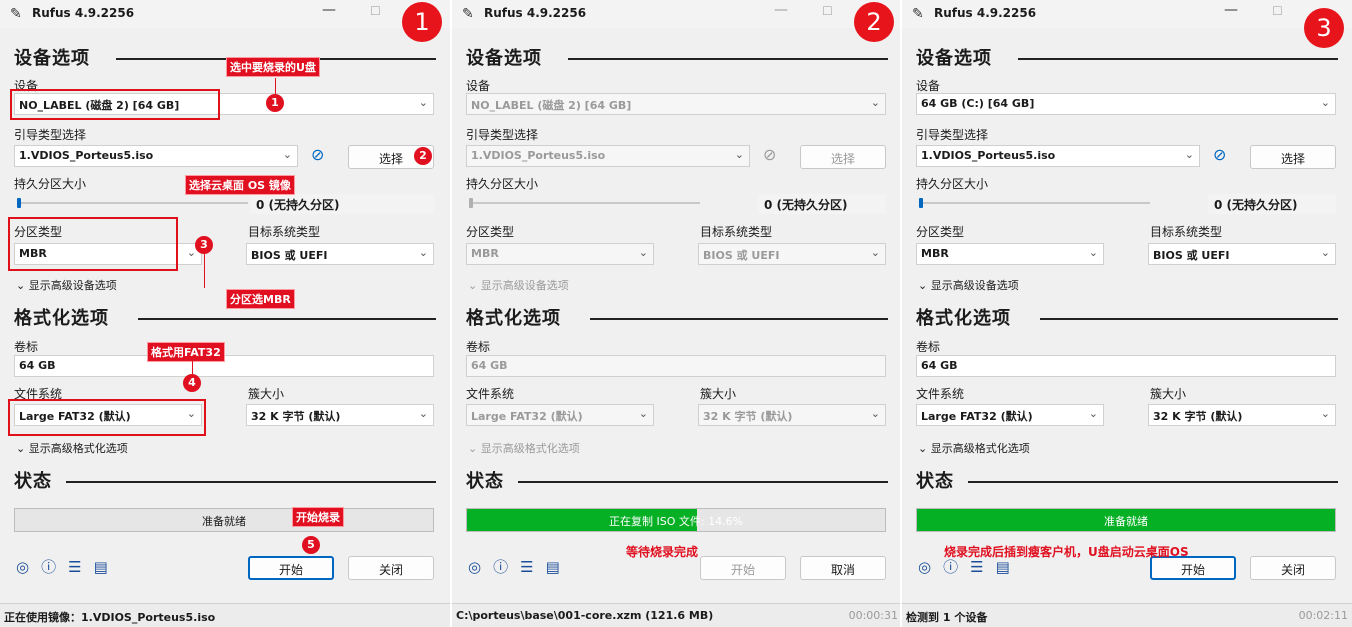 Image resolution: width=1352 pixels, height=627 pixels. Describe the element at coordinates (240, 185) in the screenshot. I see `callout-select-os: 选择云桌面 OS 镜像` at that location.